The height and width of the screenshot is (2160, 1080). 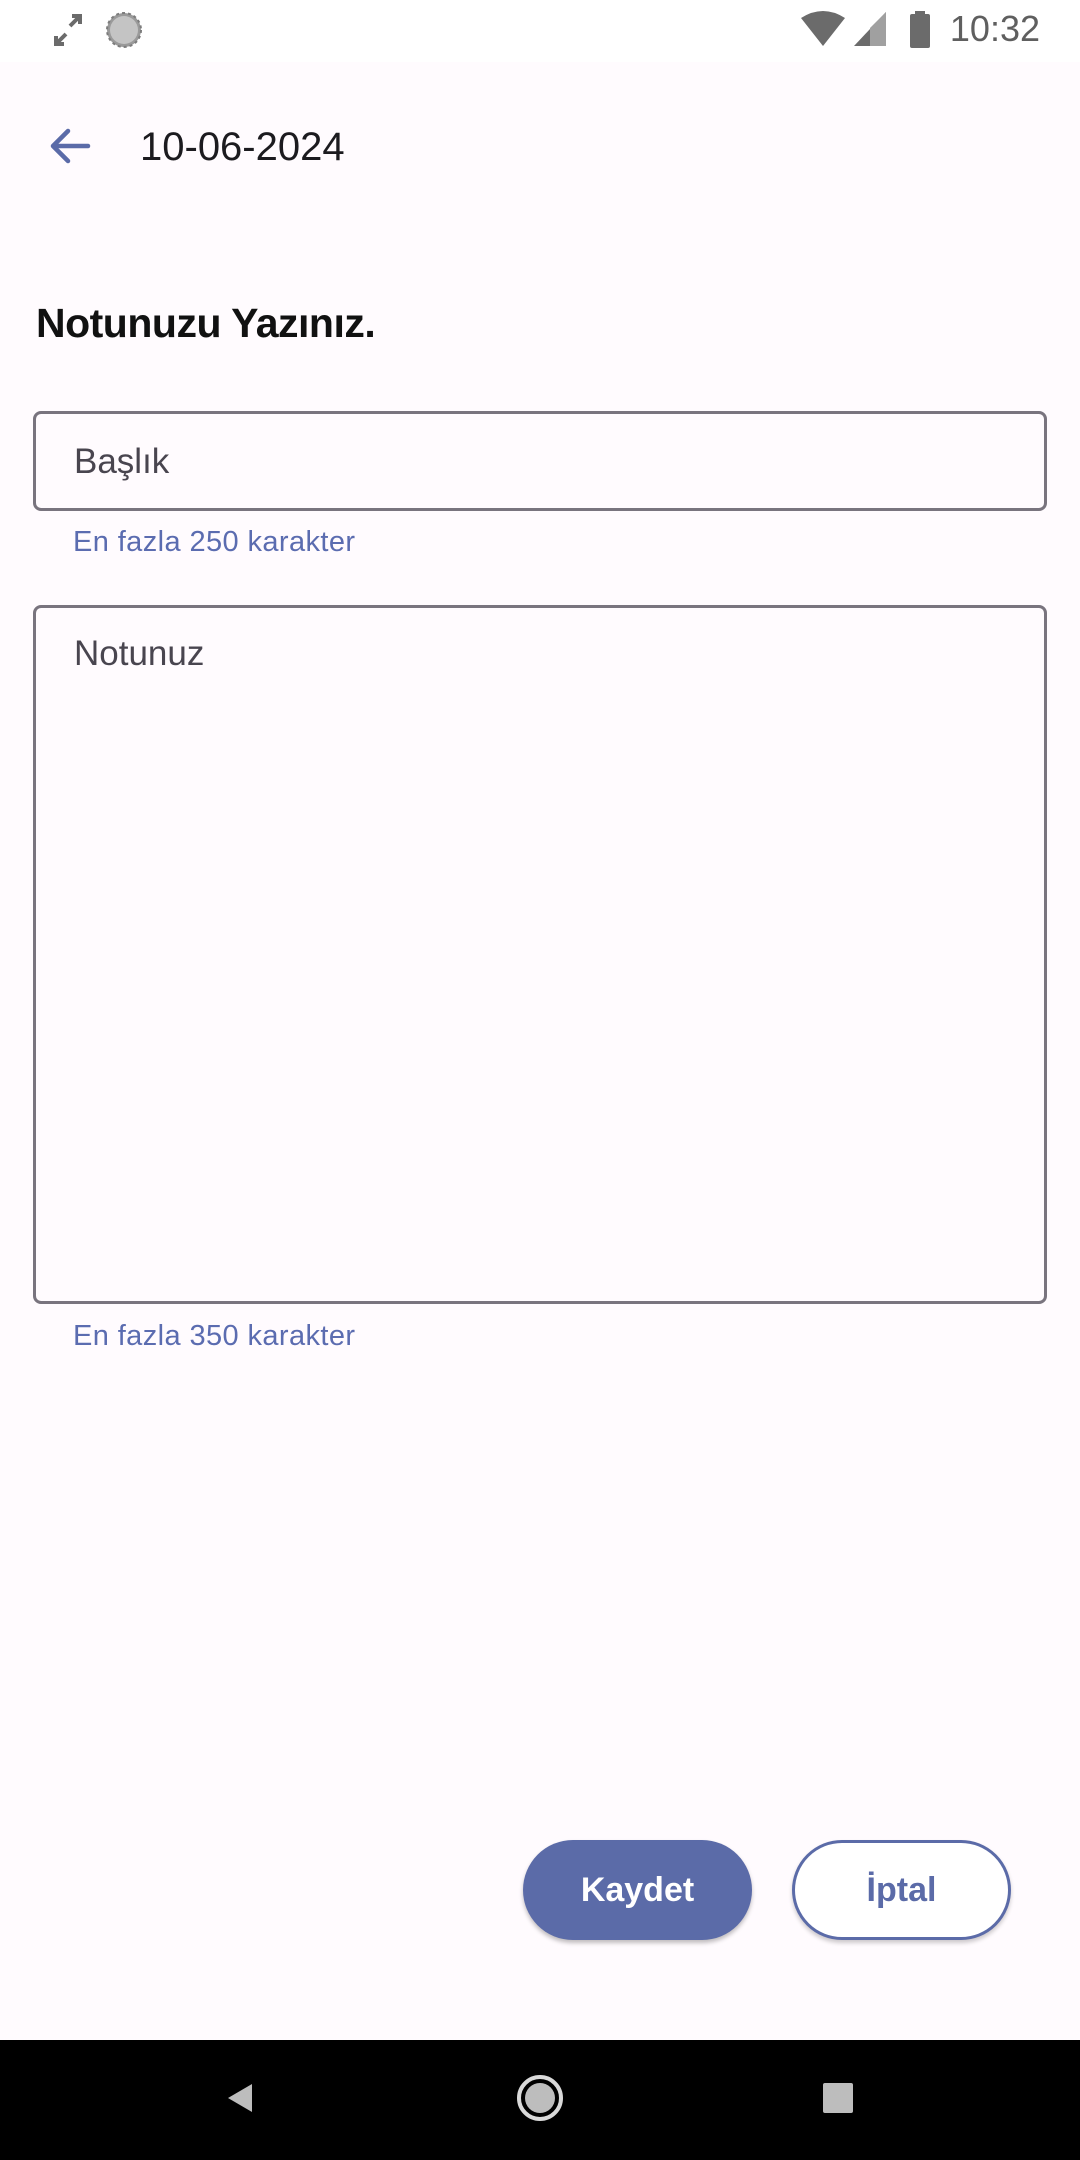 I want to click on nav-back-button, so click(x=240, y=2100).